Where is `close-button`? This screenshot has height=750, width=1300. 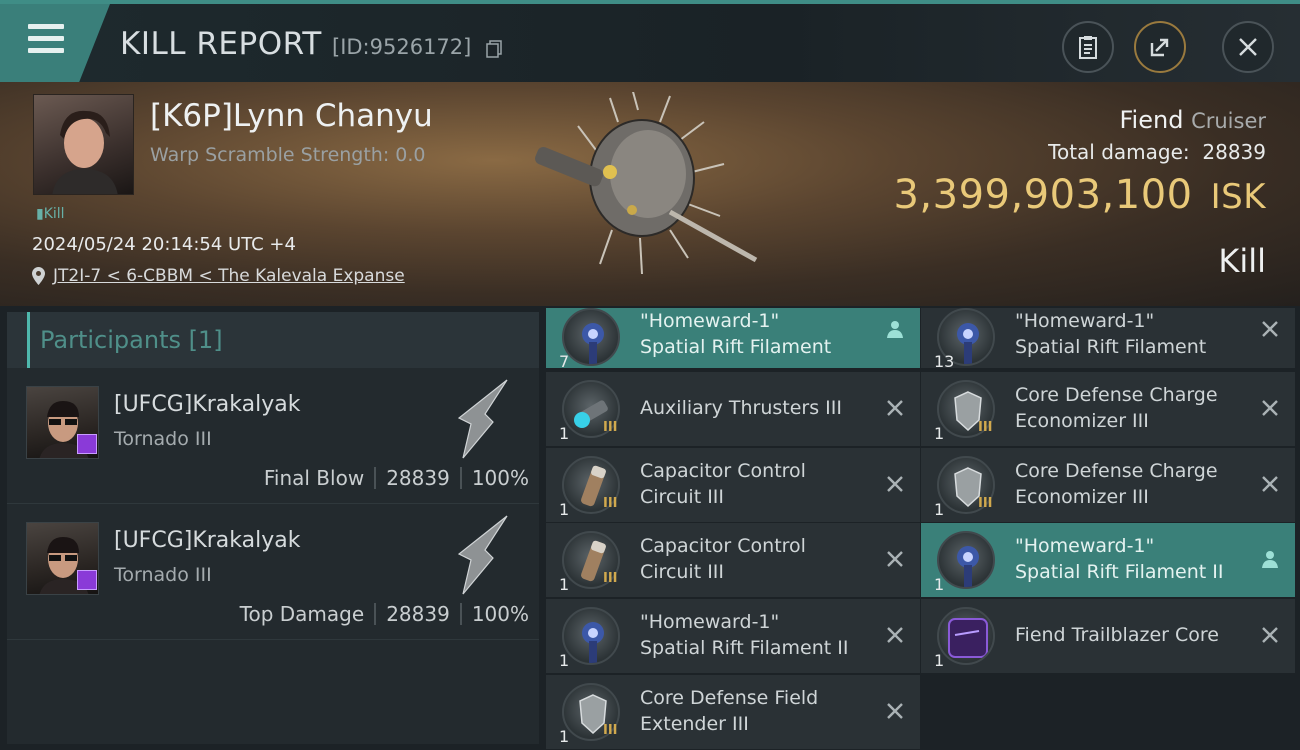 close-button is located at coordinates (1248, 47).